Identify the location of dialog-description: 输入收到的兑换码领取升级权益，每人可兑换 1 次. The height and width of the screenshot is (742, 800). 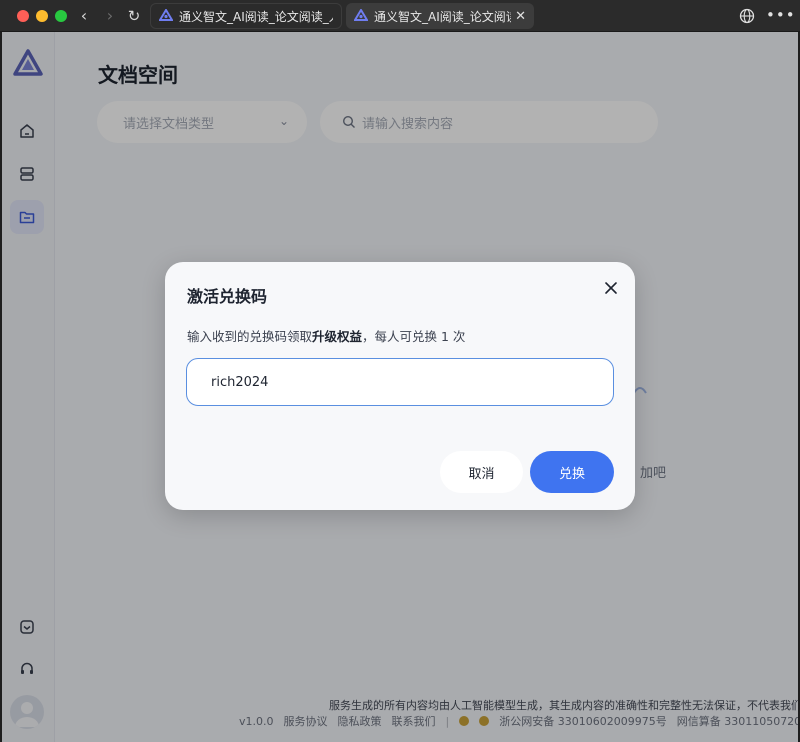
(326, 335).